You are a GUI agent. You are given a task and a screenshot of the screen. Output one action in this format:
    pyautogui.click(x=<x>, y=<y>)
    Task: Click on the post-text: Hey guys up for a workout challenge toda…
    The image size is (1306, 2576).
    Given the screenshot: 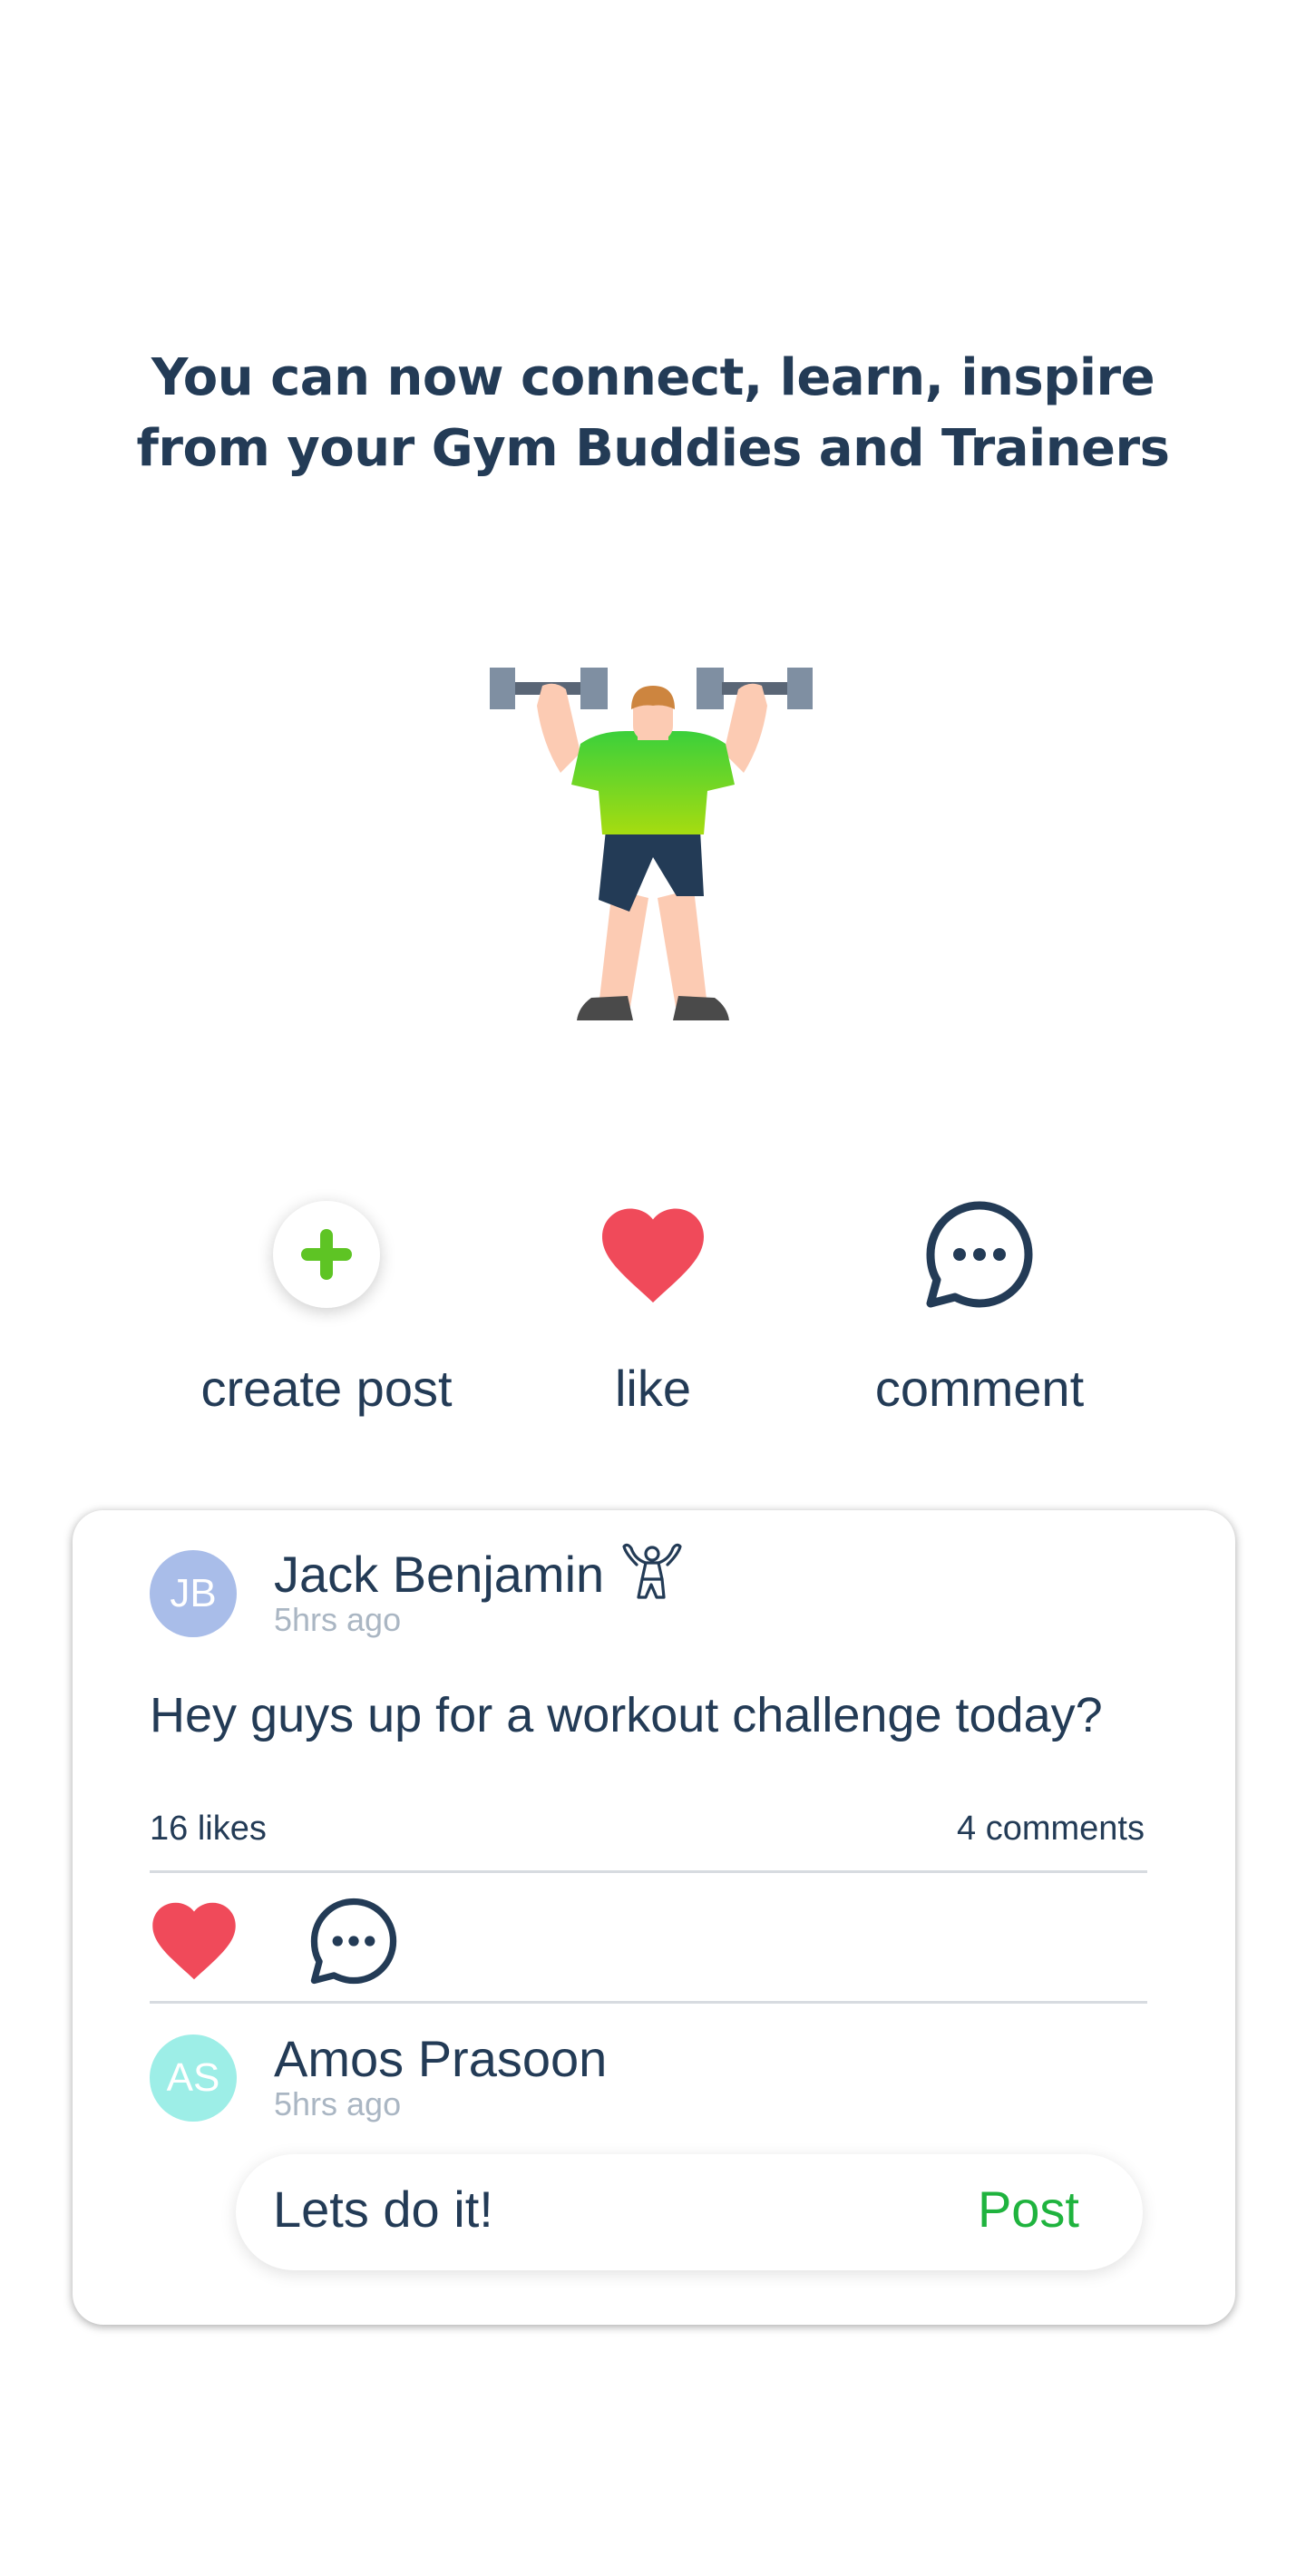 What is the action you would take?
    pyautogui.click(x=626, y=1715)
    